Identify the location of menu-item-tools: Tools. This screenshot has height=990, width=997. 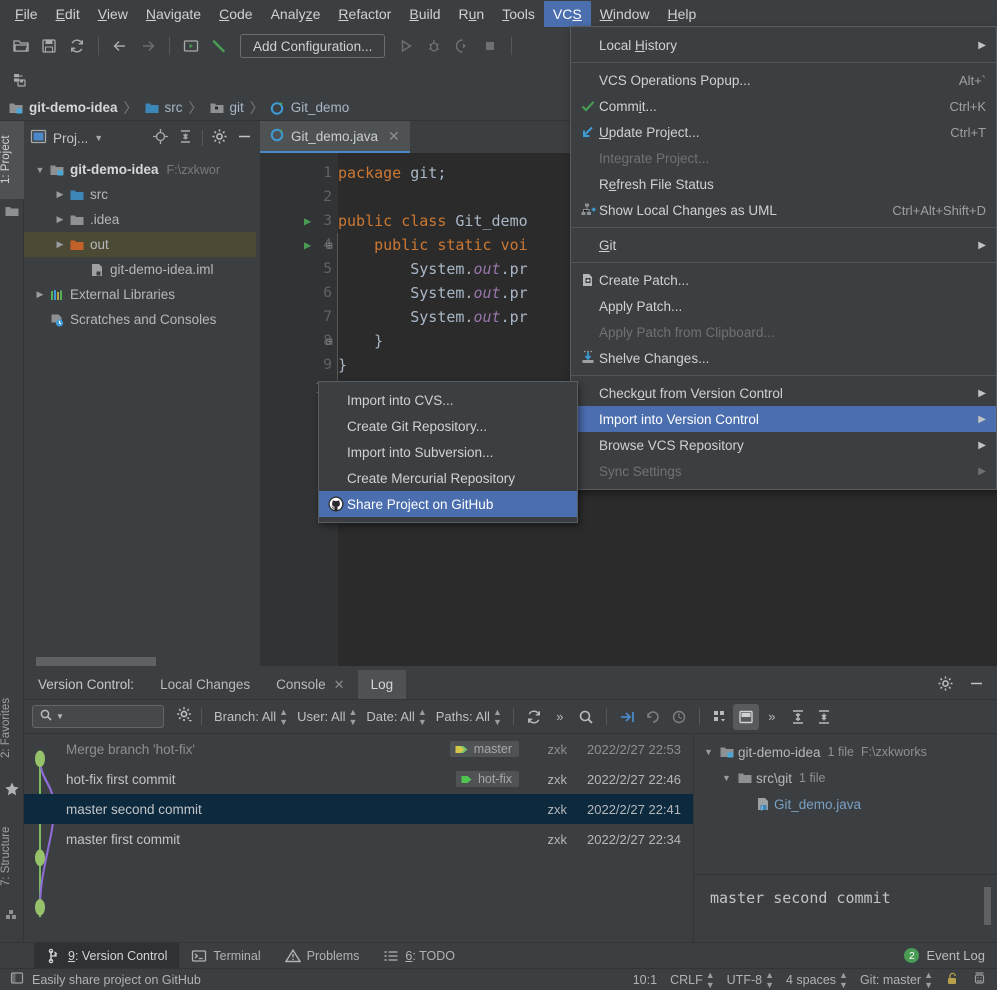
(518, 14).